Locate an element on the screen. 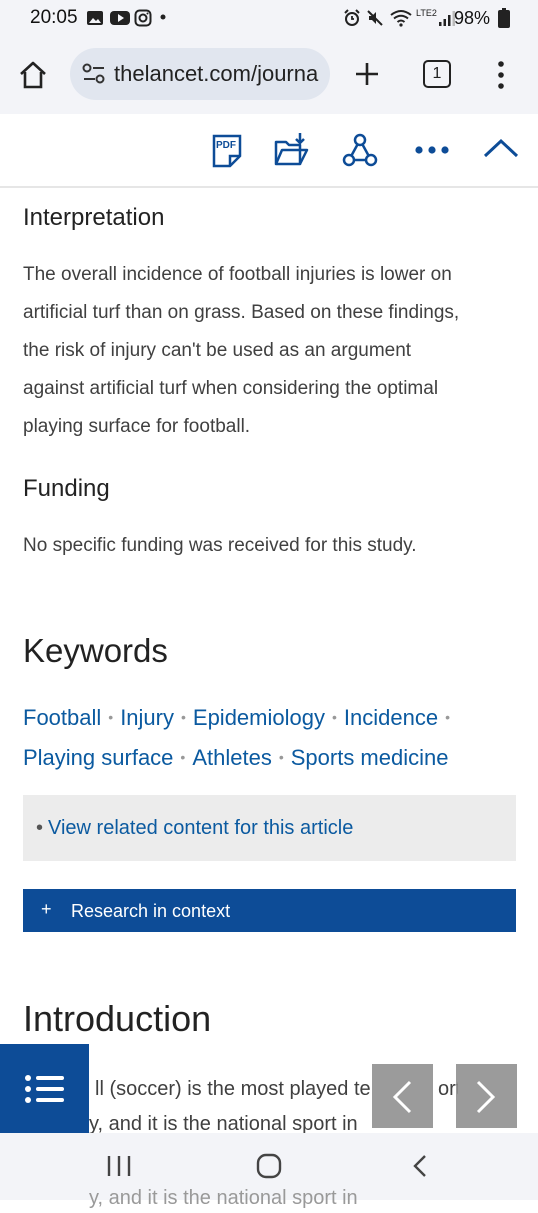  home-nav-icon is located at coordinates (269, 1166).